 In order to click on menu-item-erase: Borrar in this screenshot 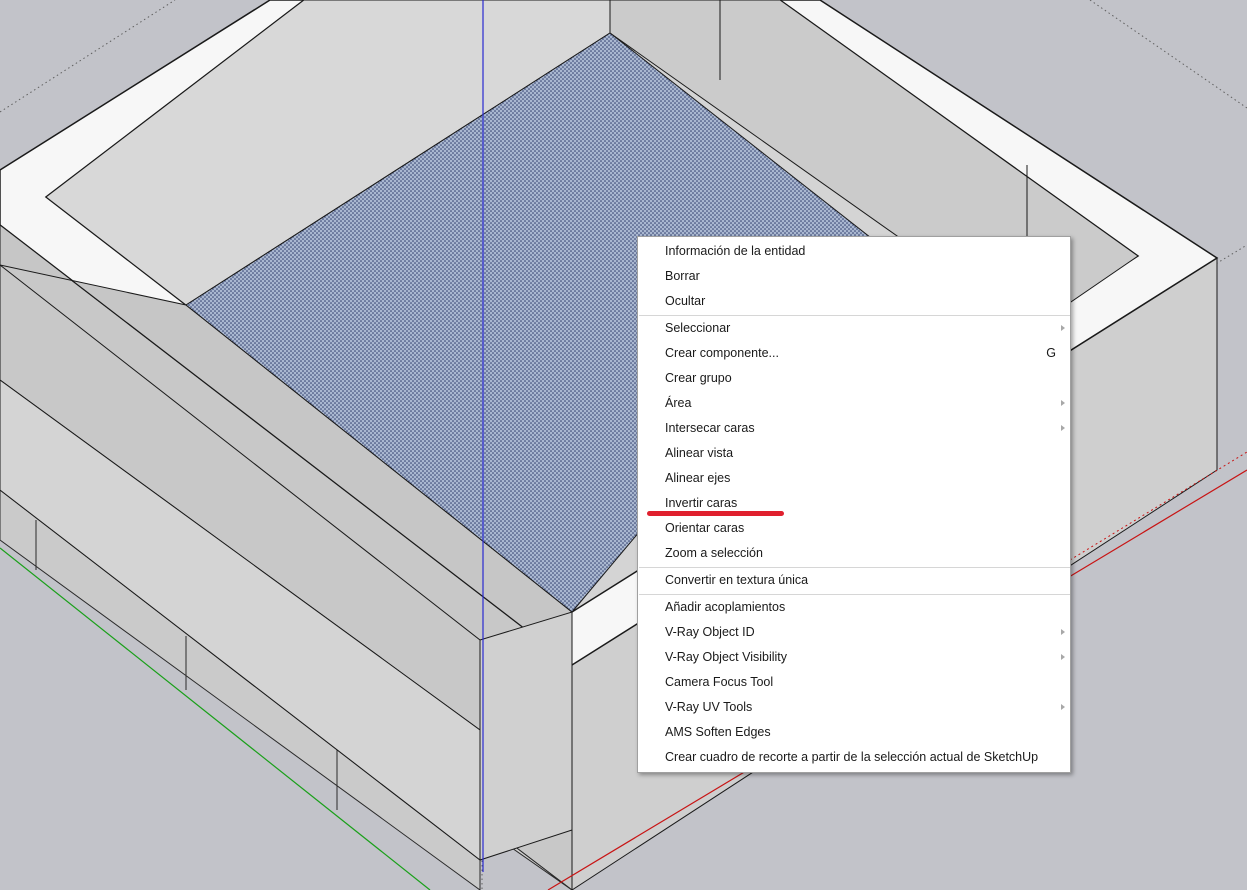, I will do `click(854, 276)`.